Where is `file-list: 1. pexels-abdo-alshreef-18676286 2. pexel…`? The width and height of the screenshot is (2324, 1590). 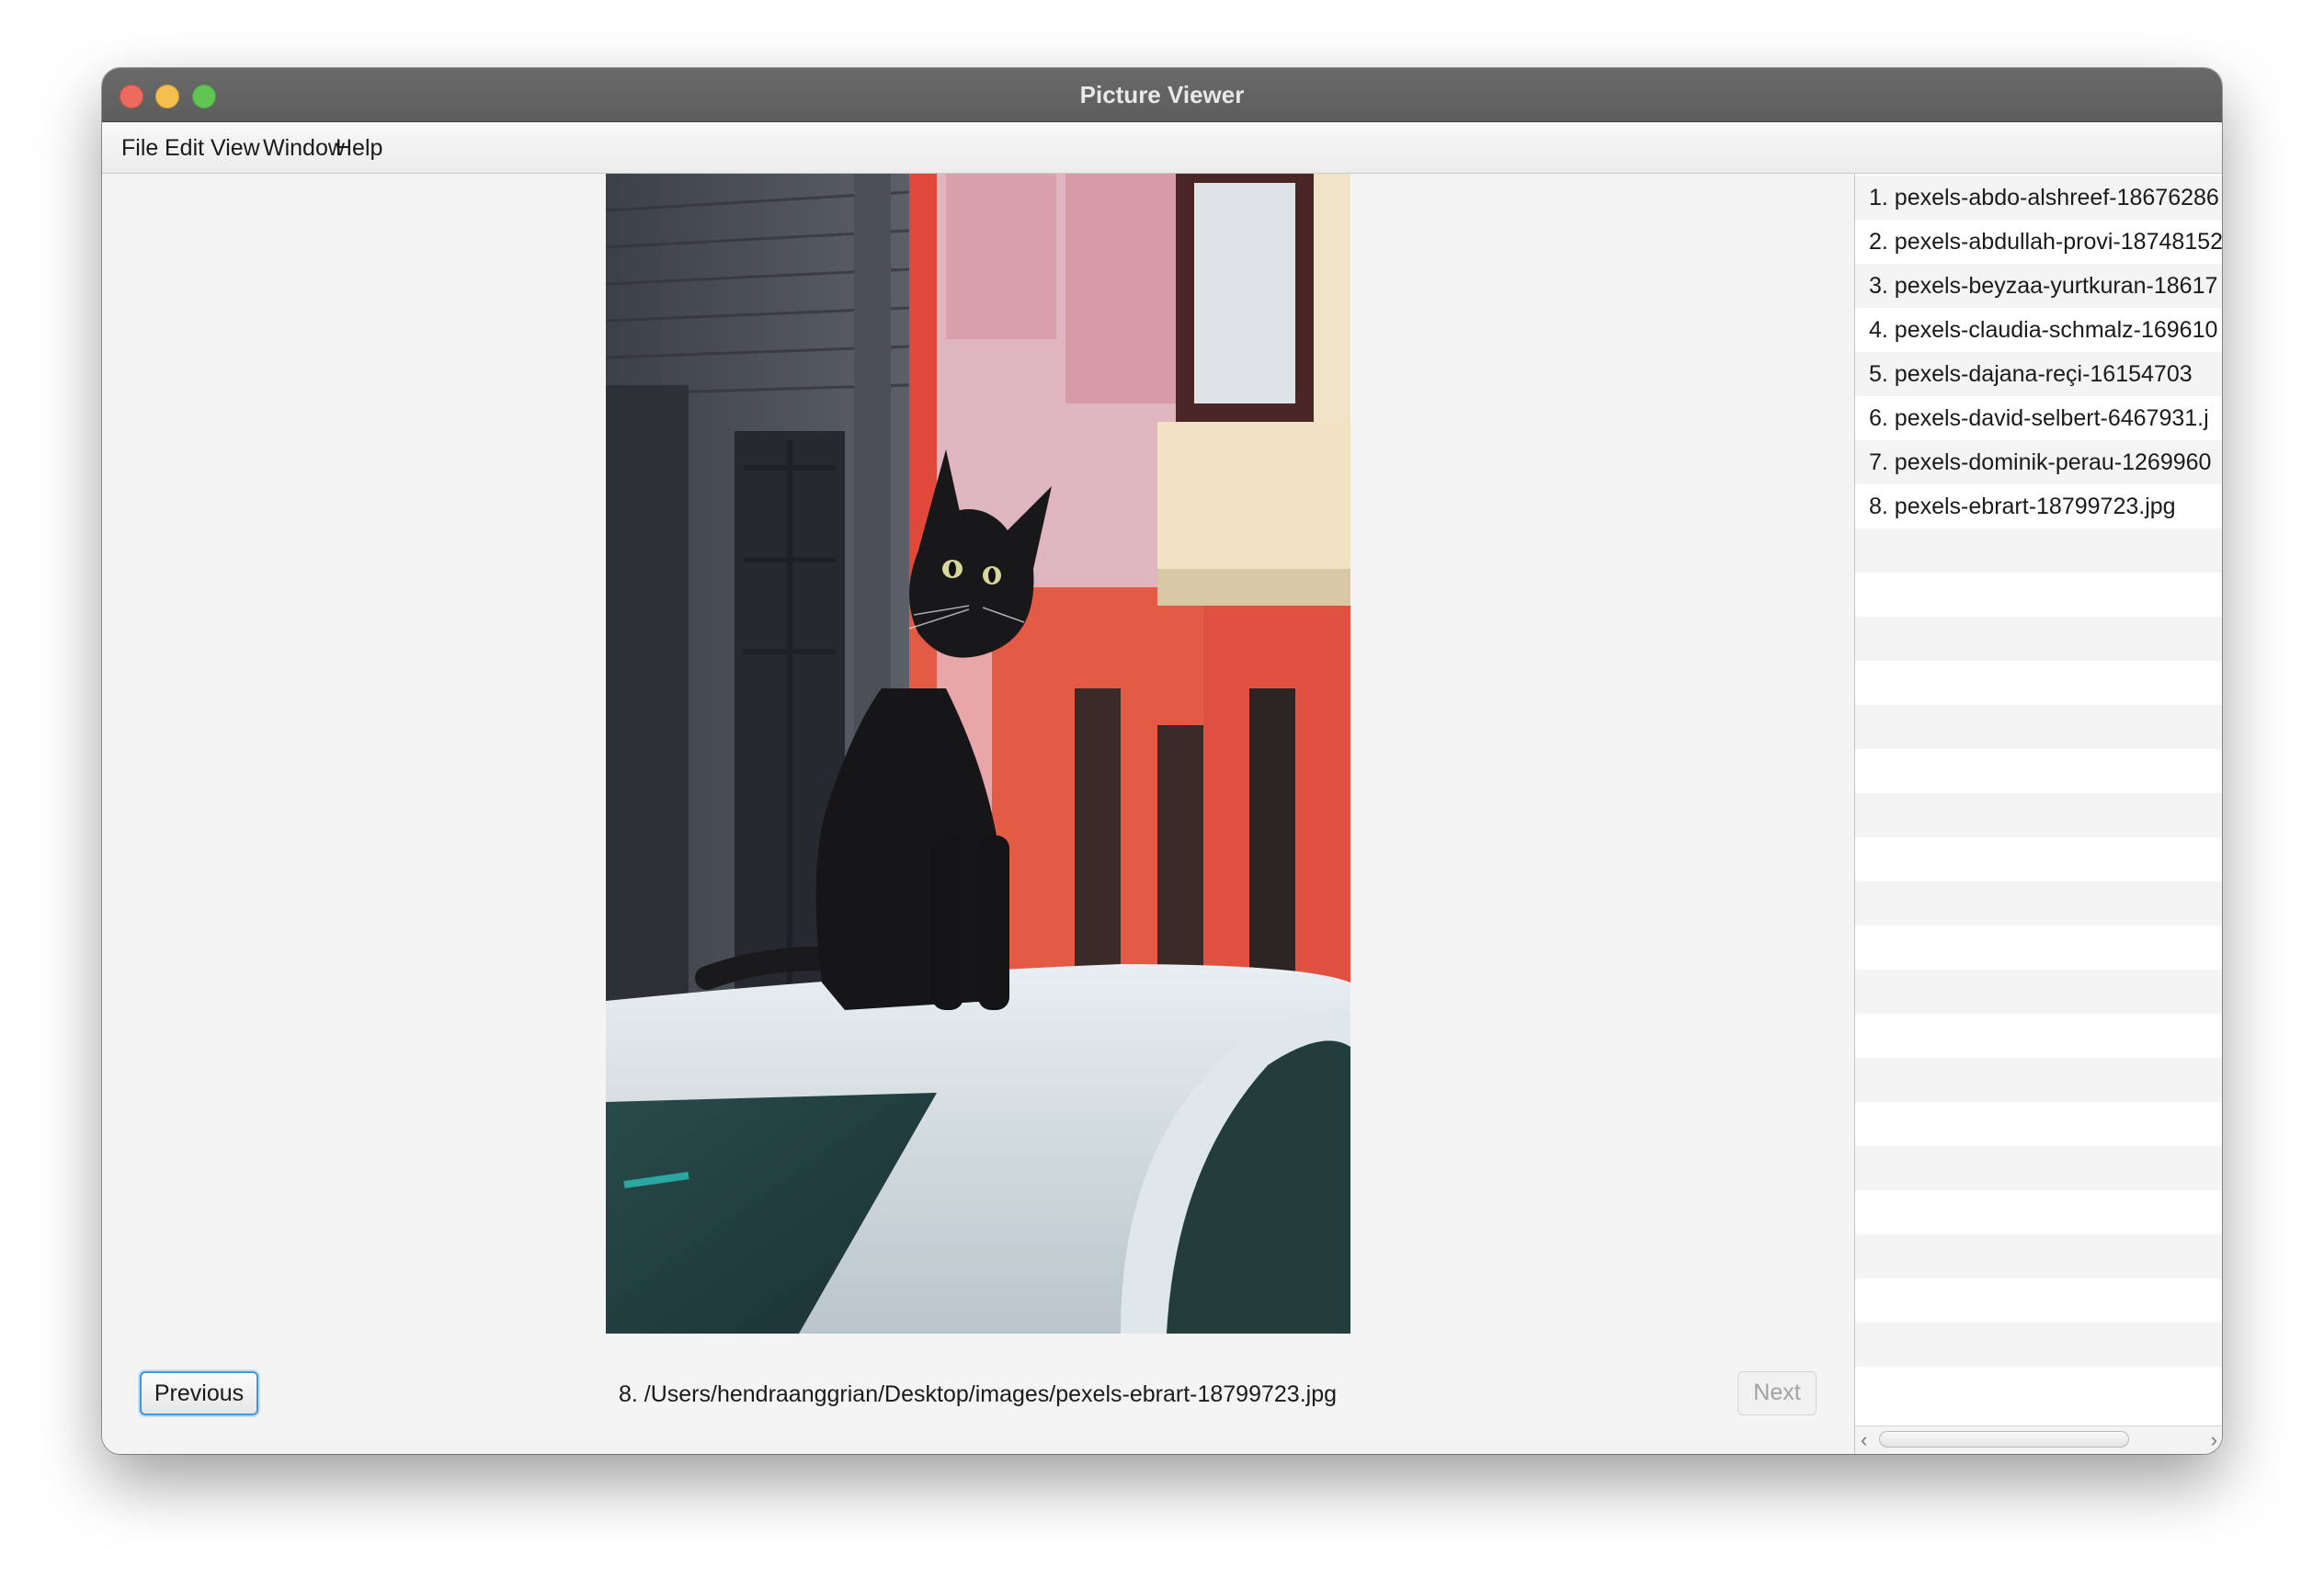 file-list: 1. pexels-abdo-alshreef-18676286 2. pexel… is located at coordinates (2039, 793).